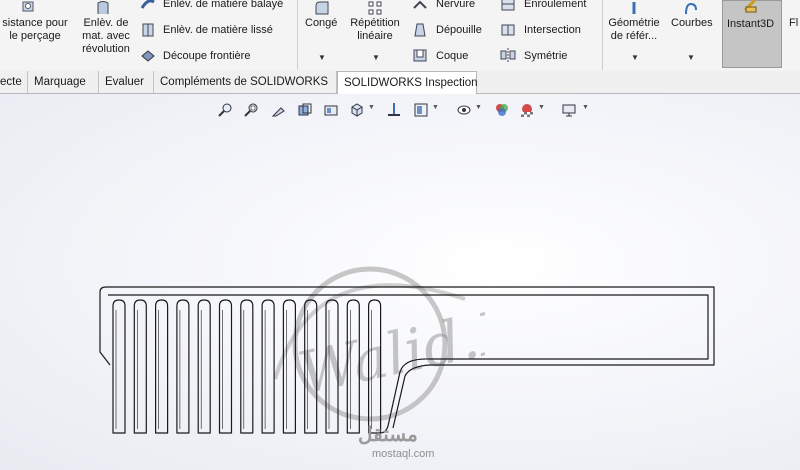 This screenshot has height=470, width=800. What do you see at coordinates (388, 435) in the screenshot?
I see `watermark-brand-arabic: مستقل` at bounding box center [388, 435].